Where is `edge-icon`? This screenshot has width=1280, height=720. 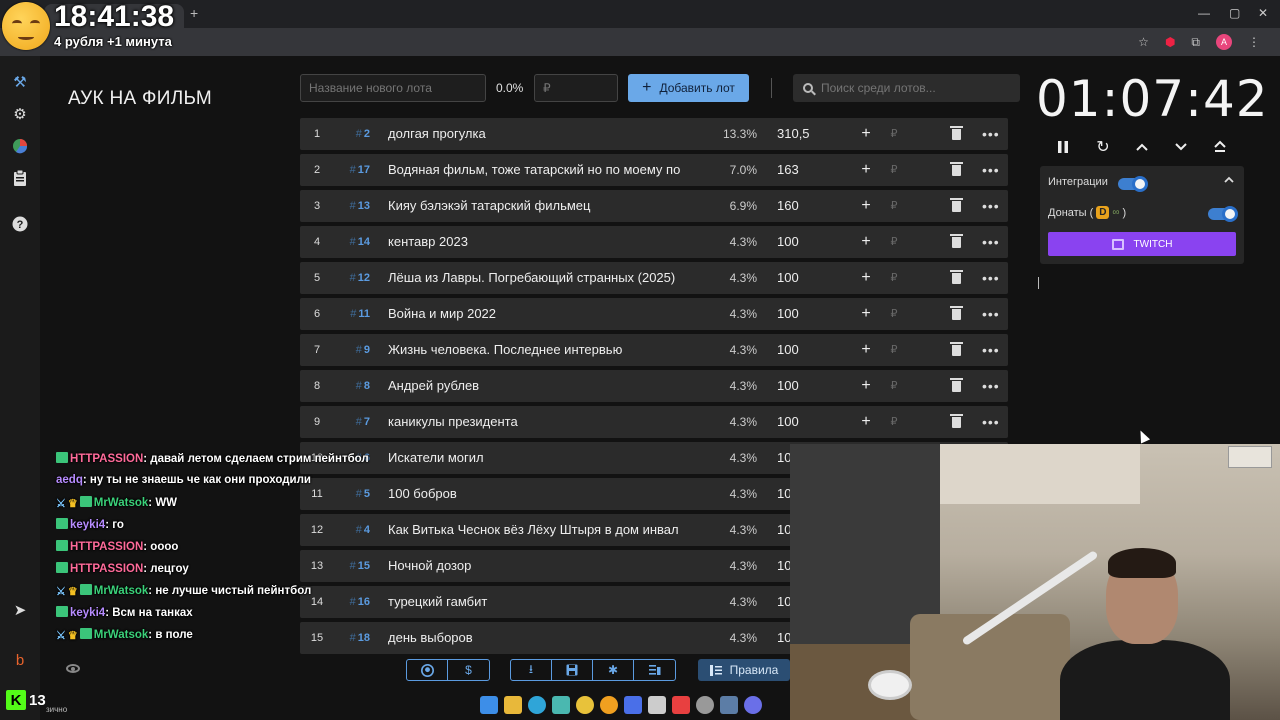 edge-icon is located at coordinates (537, 705).